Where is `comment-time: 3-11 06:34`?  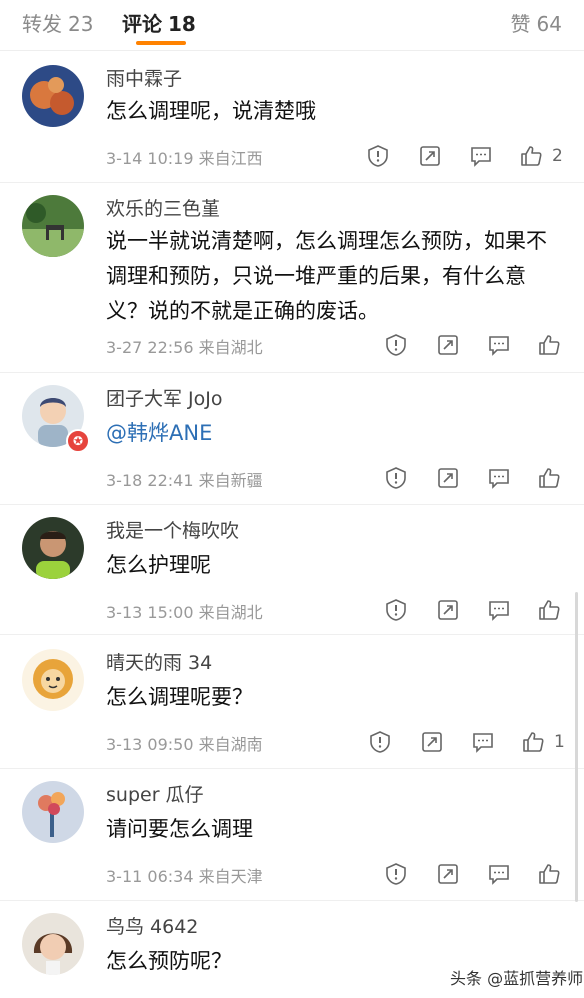 comment-time: 3-11 06:34 is located at coordinates (150, 876).